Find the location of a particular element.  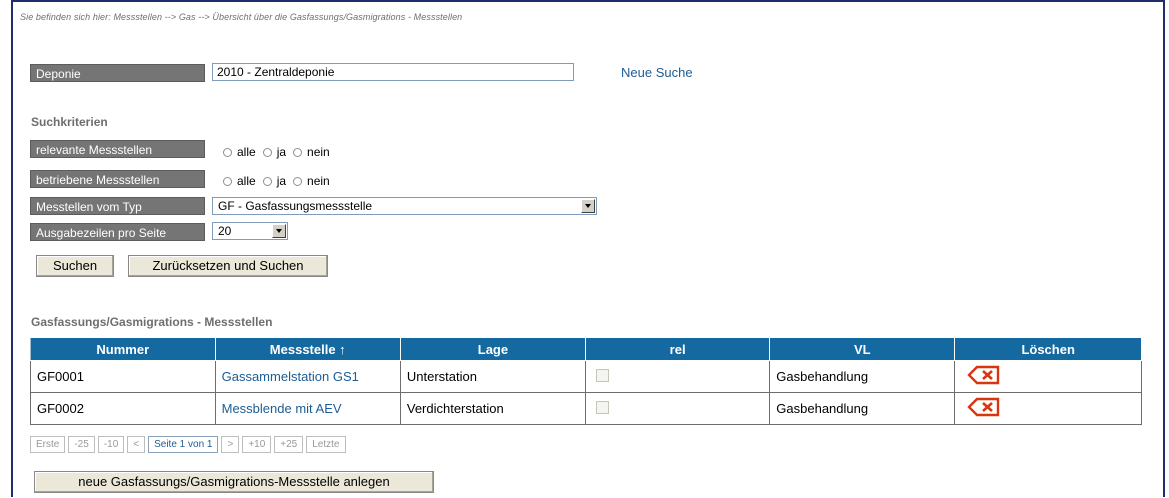

cell-nummer: GF0002 is located at coordinates (123, 408).